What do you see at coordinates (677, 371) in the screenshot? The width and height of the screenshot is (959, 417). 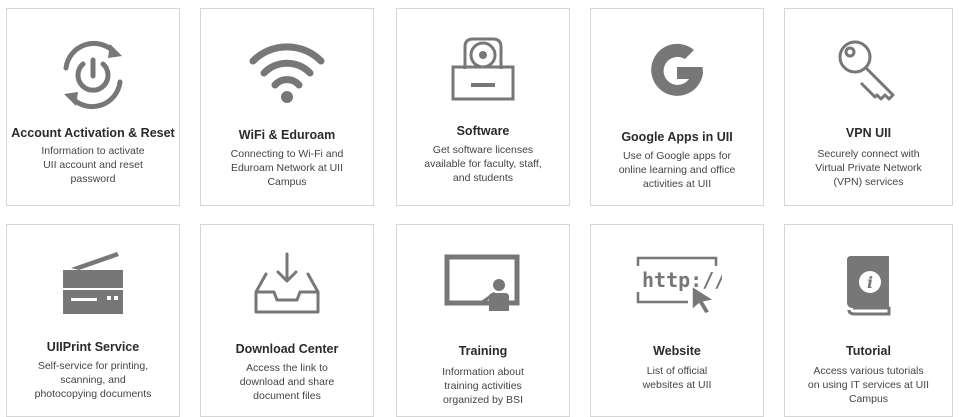 I see `desc-line: List of official` at bounding box center [677, 371].